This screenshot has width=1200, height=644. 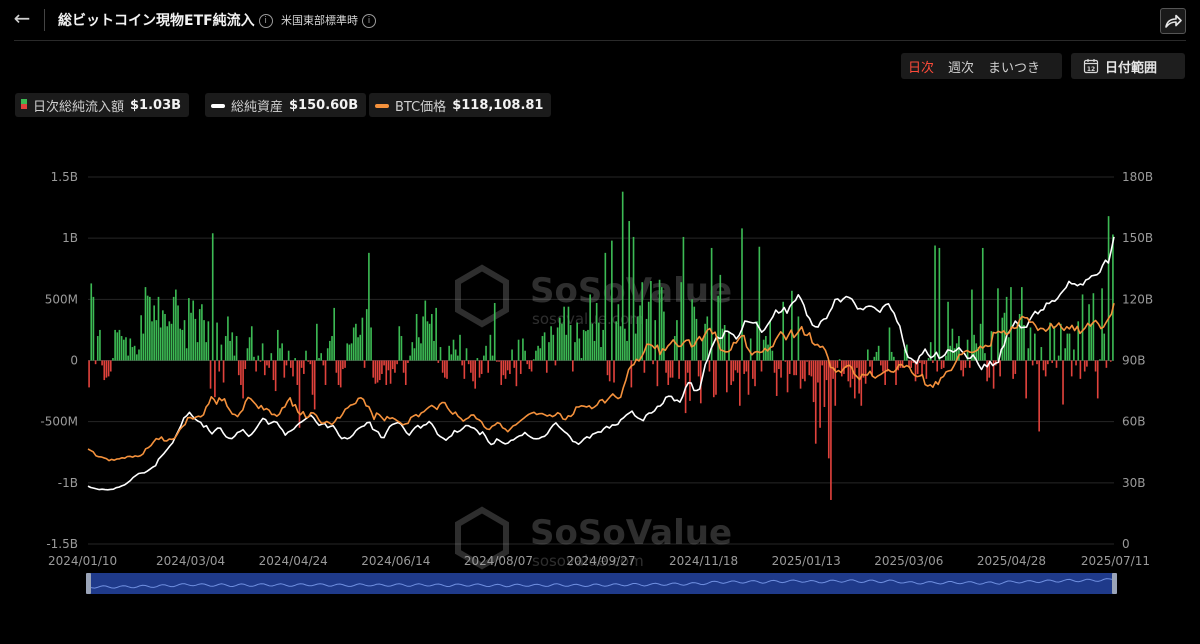 I want to click on info-icon: i, so click(x=265, y=21).